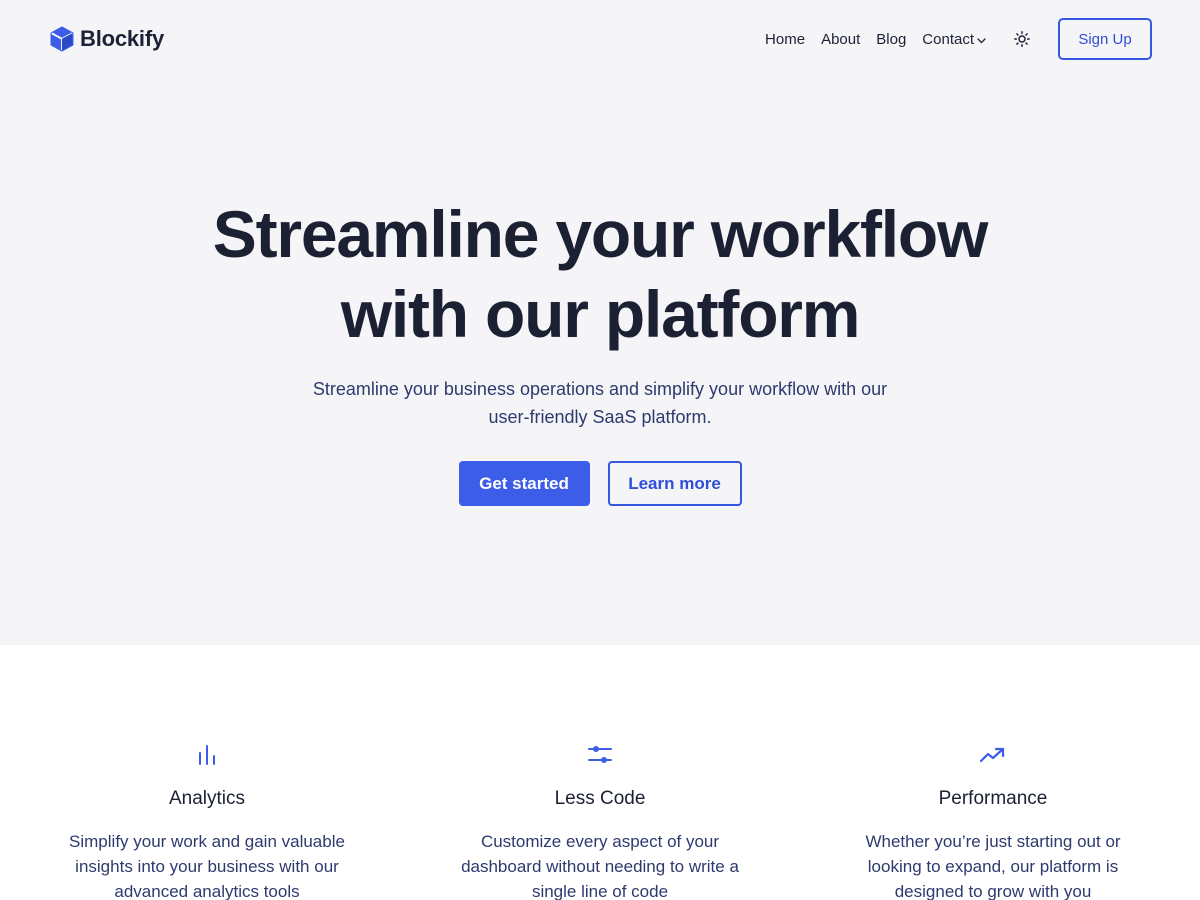 This screenshot has width=1200, height=900. I want to click on cube-icon, so click(62, 39).